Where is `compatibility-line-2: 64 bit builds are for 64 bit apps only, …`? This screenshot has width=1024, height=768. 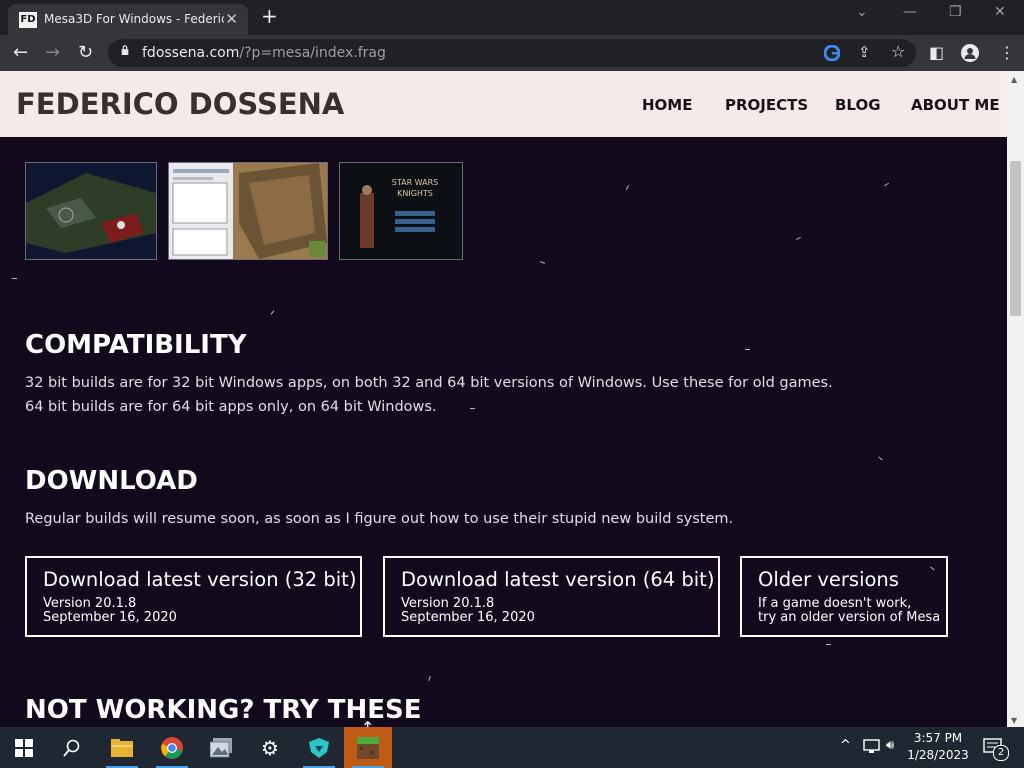
compatibility-line-2: 64 bit builds are for 64 bit apps only, … is located at coordinates (231, 407).